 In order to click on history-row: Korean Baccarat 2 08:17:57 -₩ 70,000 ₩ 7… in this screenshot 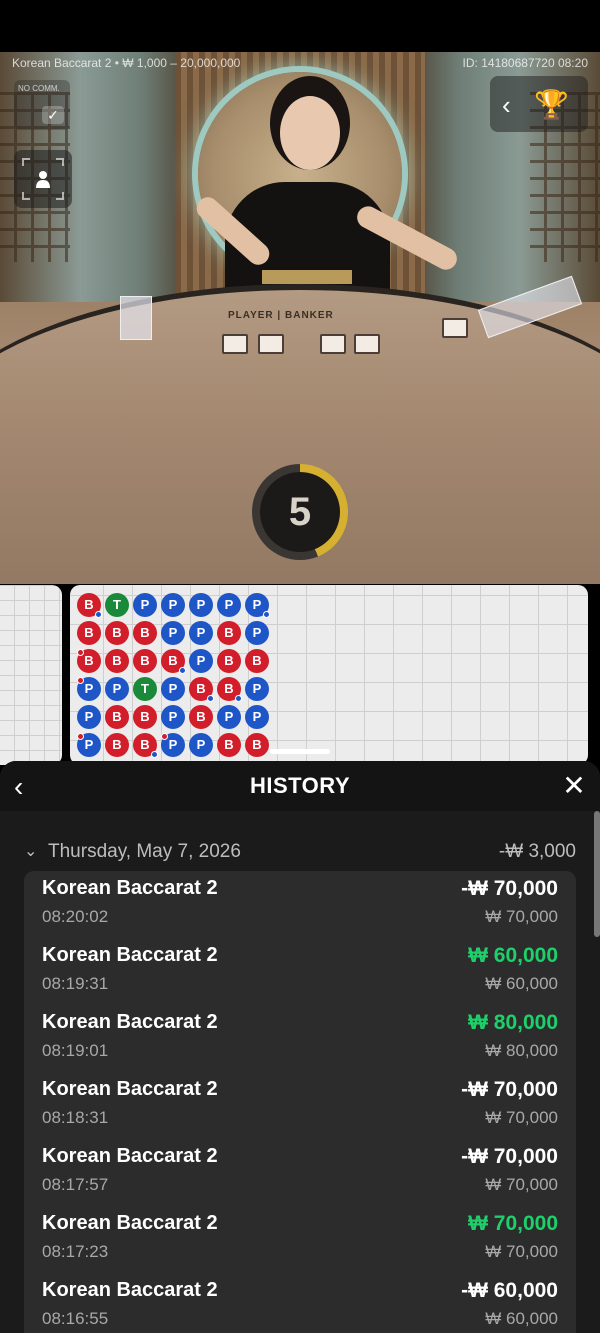, I will do `click(300, 1172)`.